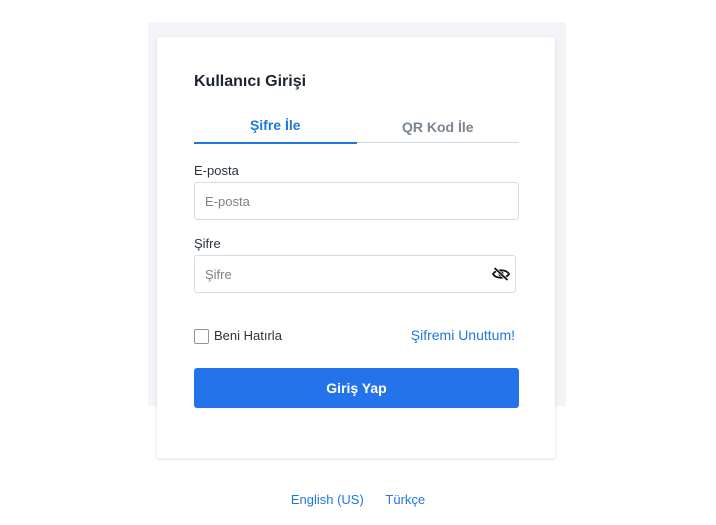 This screenshot has width=716, height=525. I want to click on language-switcher: English (US) Türkçe, so click(358, 499).